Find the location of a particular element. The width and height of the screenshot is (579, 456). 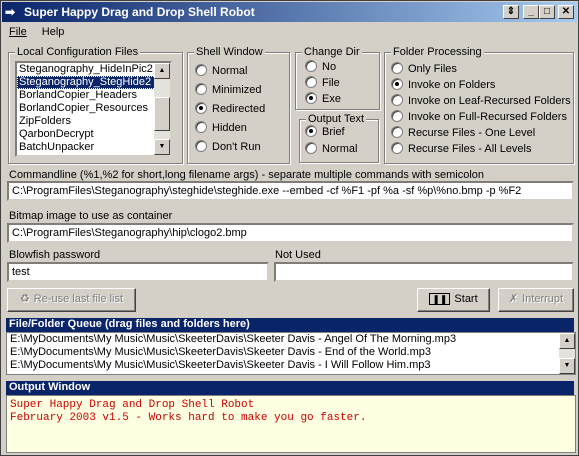

shell-radio-hidden: Hidden is located at coordinates (221, 128).